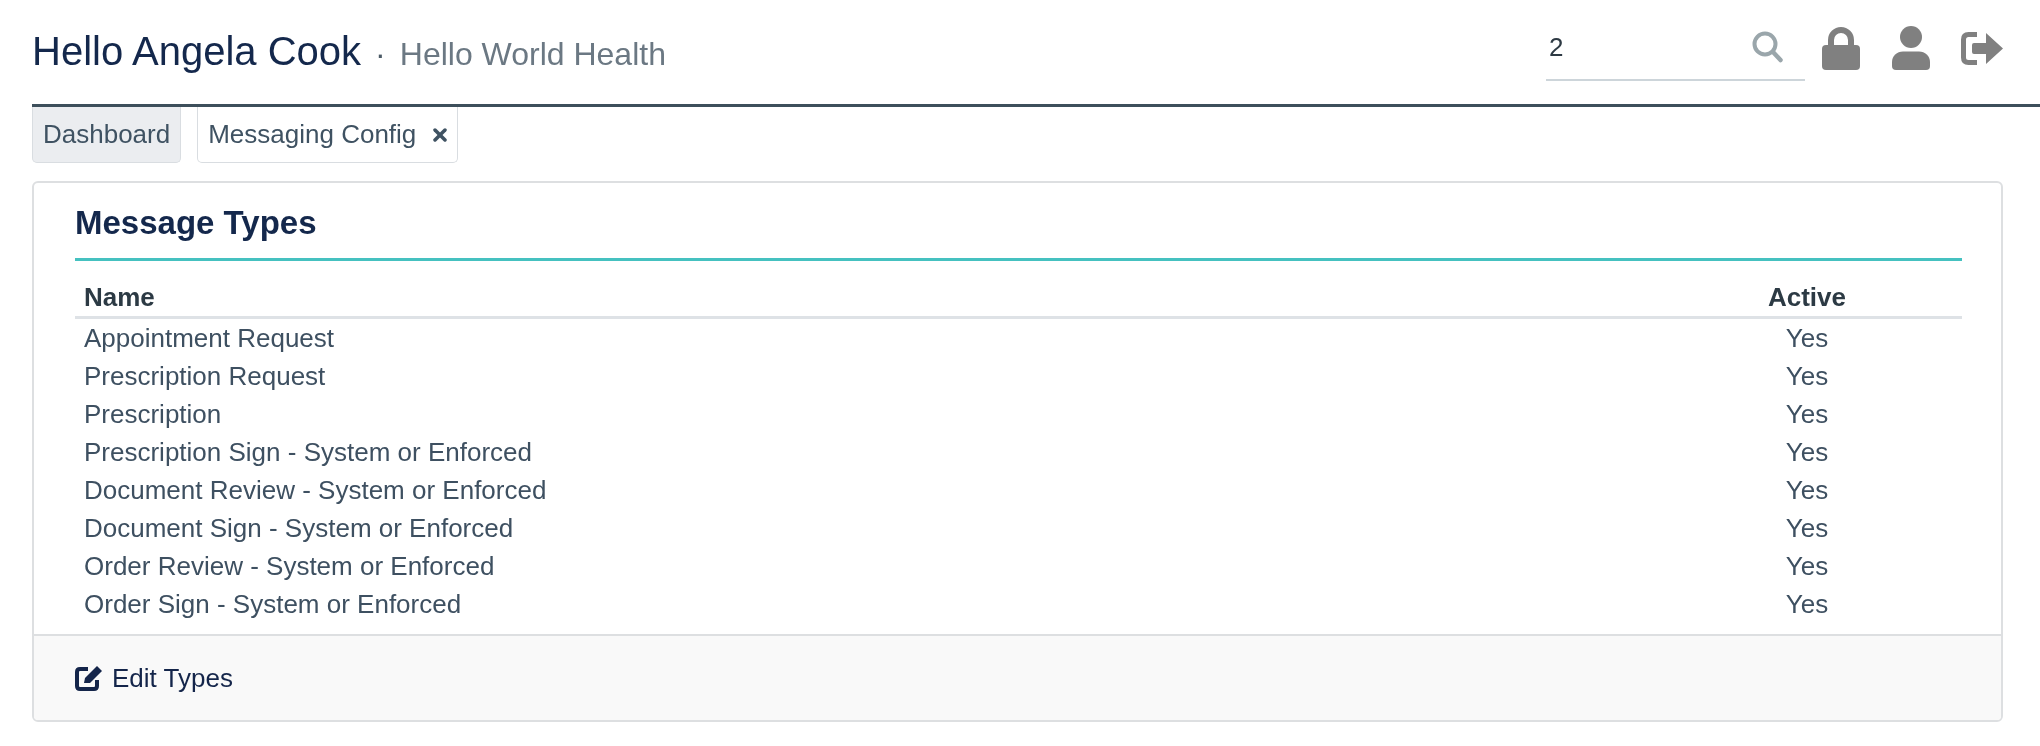 This screenshot has height=746, width=2040. What do you see at coordinates (440, 134) in the screenshot?
I see `close-icon` at bounding box center [440, 134].